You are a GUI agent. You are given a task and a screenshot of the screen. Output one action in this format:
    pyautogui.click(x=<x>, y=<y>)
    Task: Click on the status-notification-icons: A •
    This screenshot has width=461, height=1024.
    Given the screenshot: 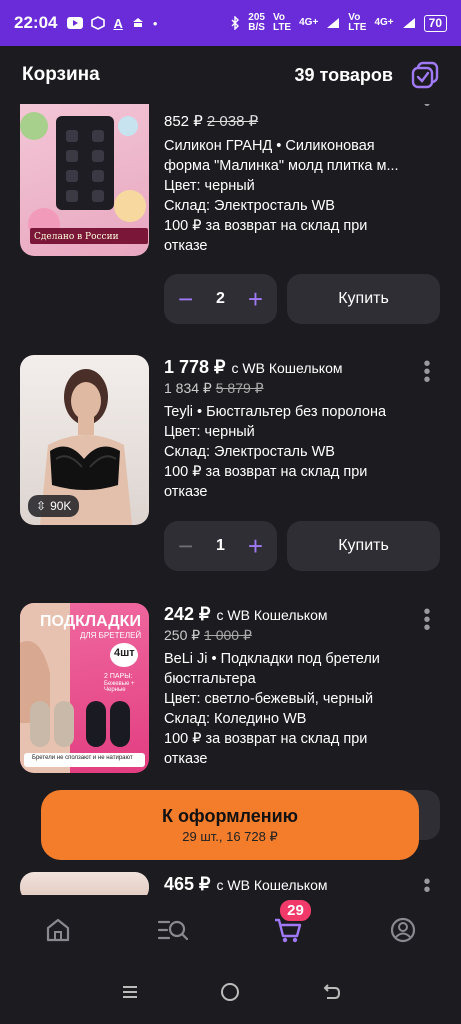 What is the action you would take?
    pyautogui.click(x=112, y=23)
    